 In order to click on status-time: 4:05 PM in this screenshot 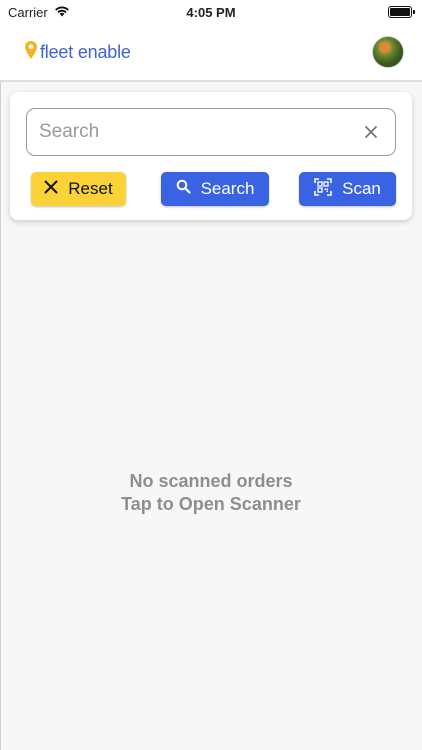, I will do `click(211, 12)`.